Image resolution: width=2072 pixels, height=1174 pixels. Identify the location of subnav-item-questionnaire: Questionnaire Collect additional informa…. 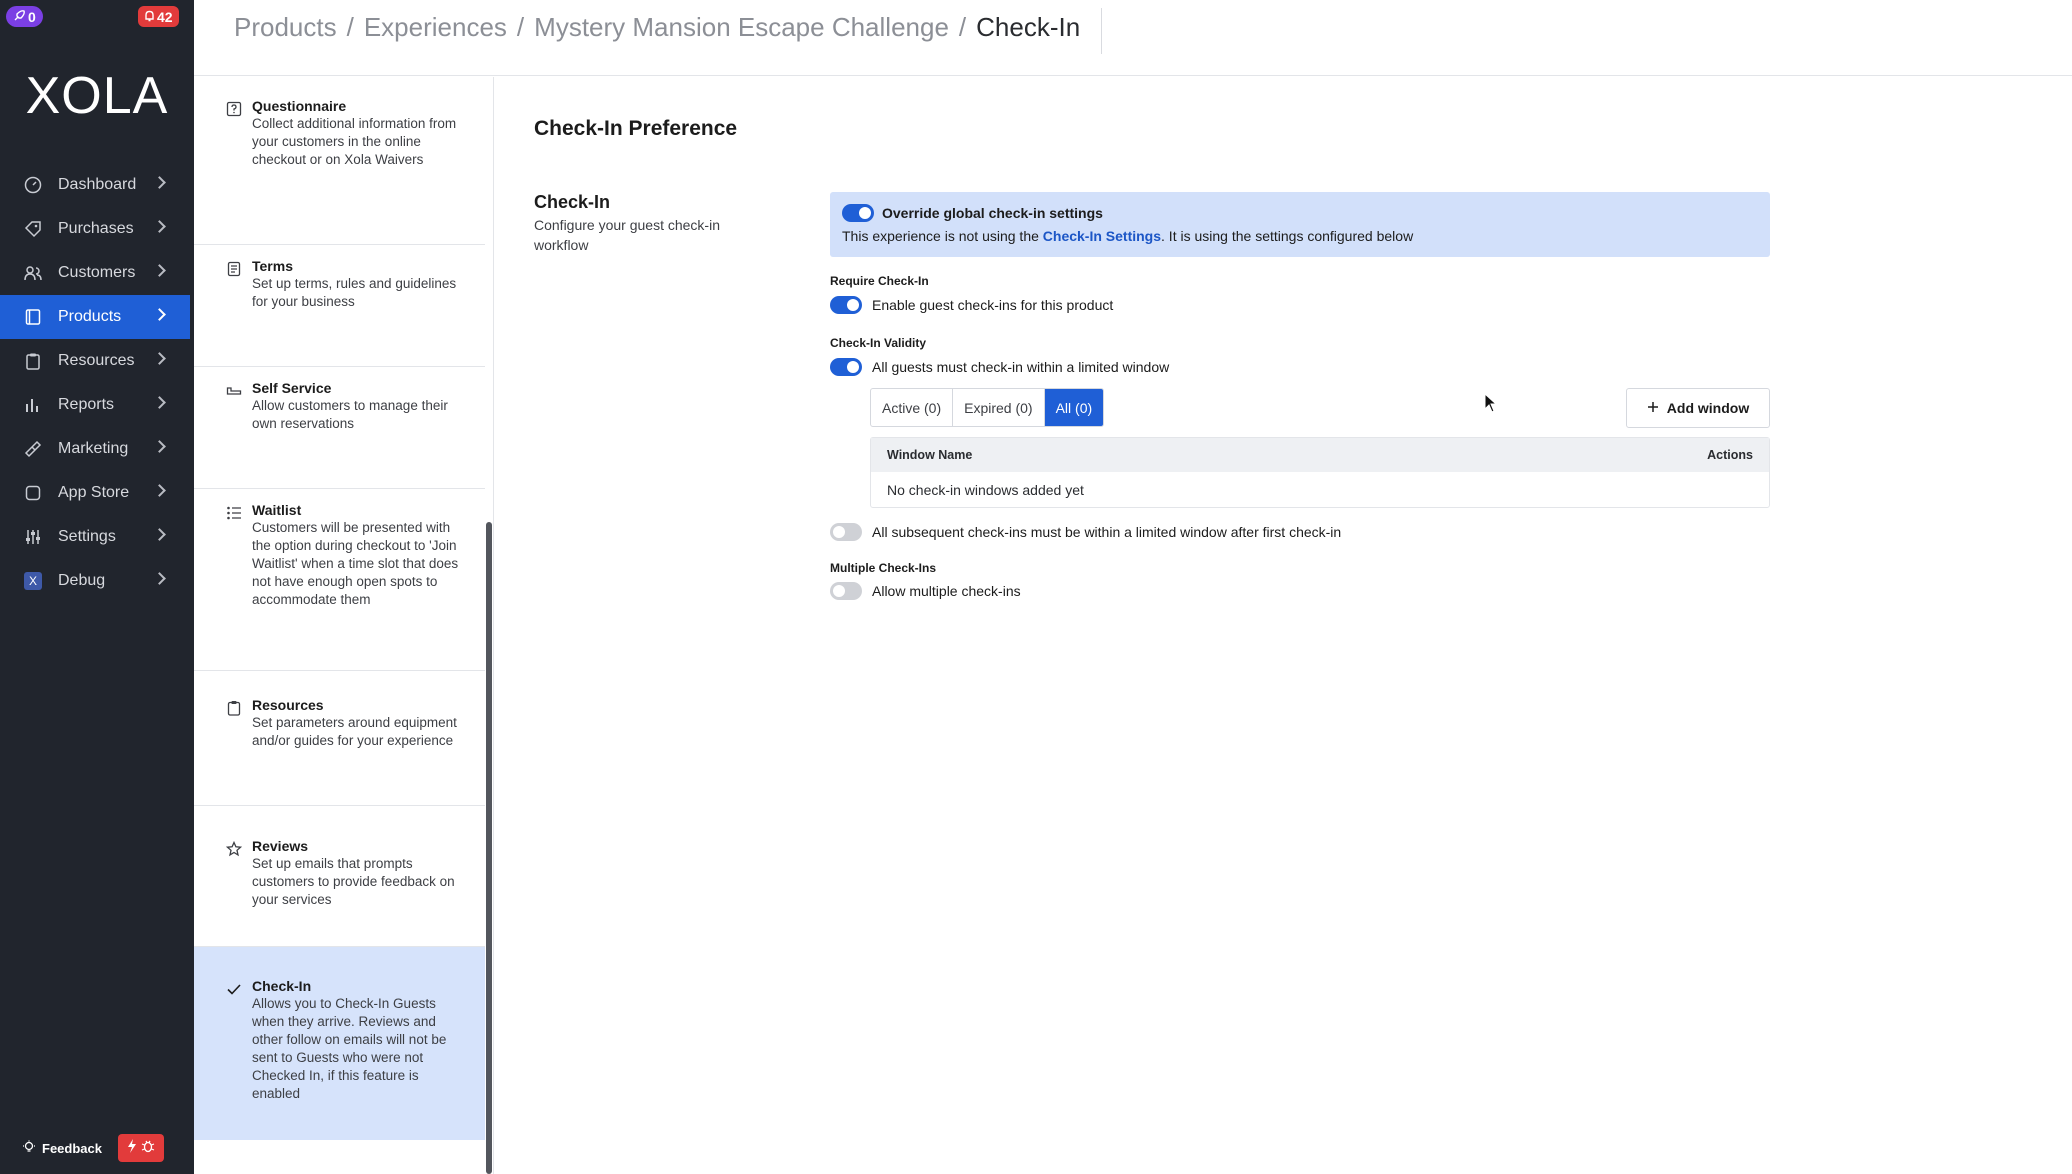
(339, 171).